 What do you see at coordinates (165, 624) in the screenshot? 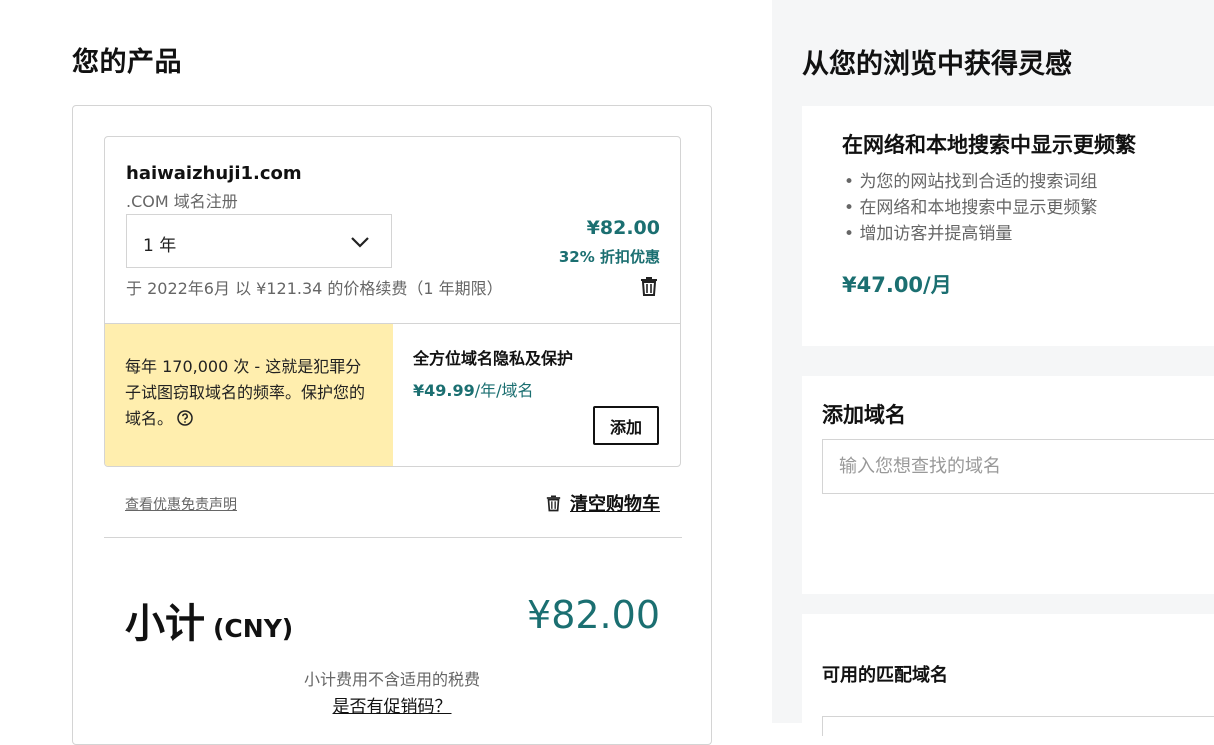
I see `subtotal-text: 小计` at bounding box center [165, 624].